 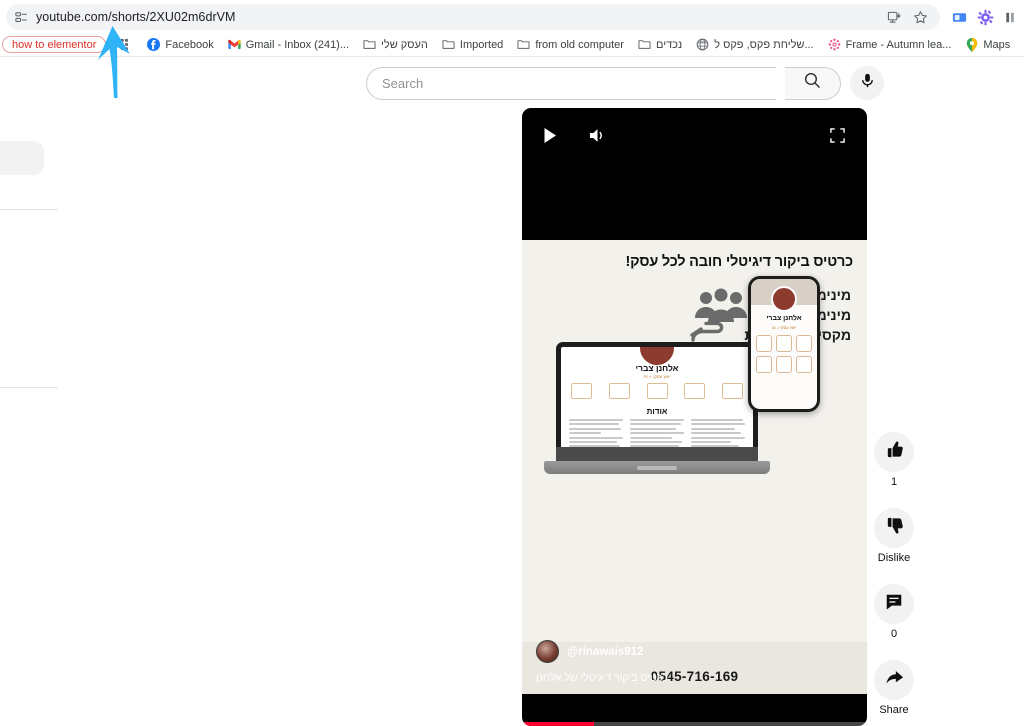 I want to click on bookmark-folder-grandchildren: נכדים, so click(x=660, y=45).